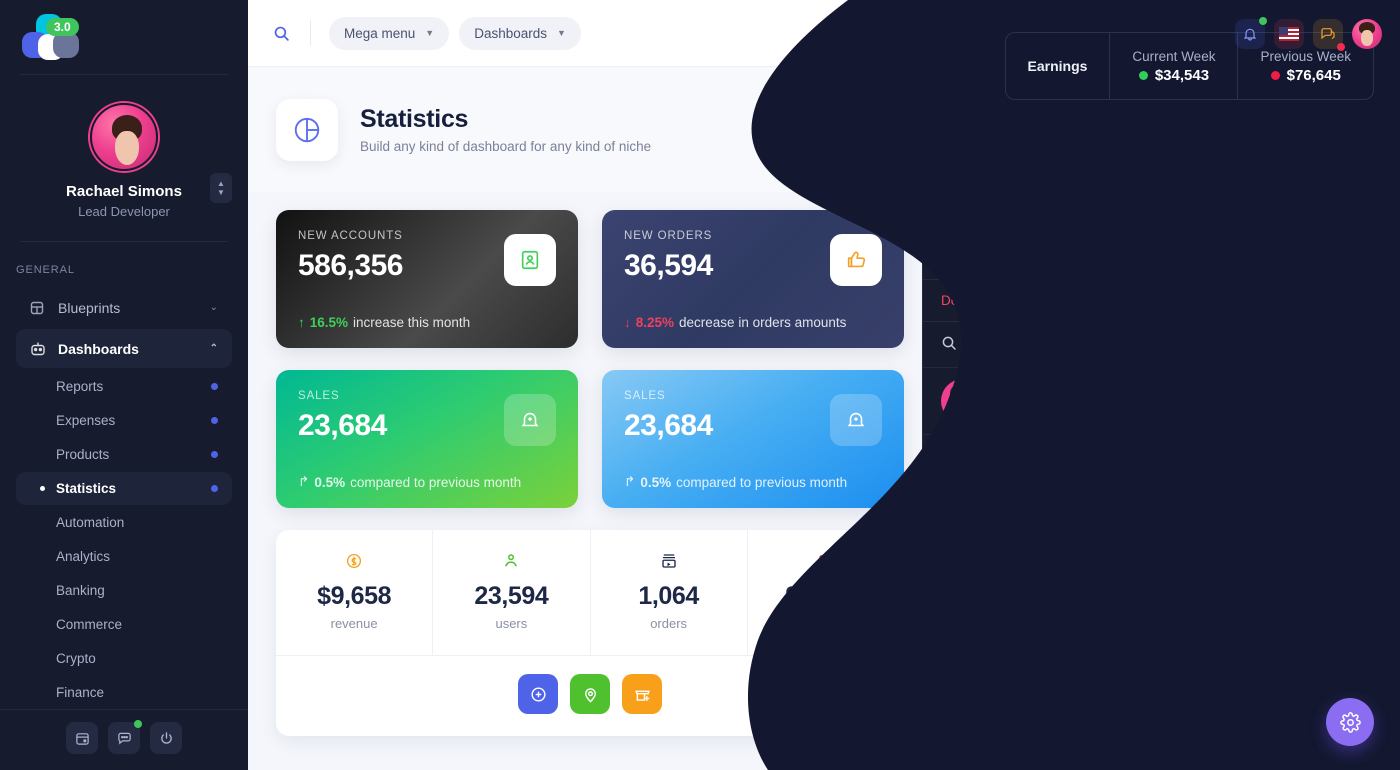 Image resolution: width=1400 pixels, height=770 pixels. I want to click on sidebar-item-blueprints: Blueprints ⌄, so click(124, 307).